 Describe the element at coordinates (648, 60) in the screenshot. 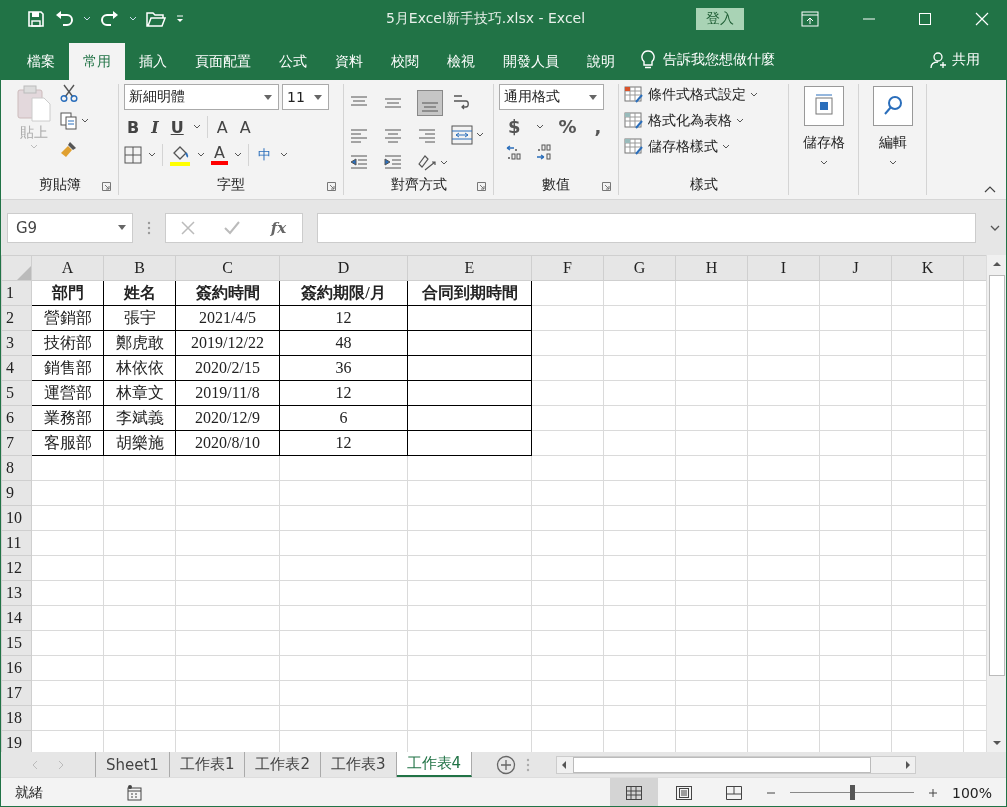

I see `lightbulb-icon` at that location.